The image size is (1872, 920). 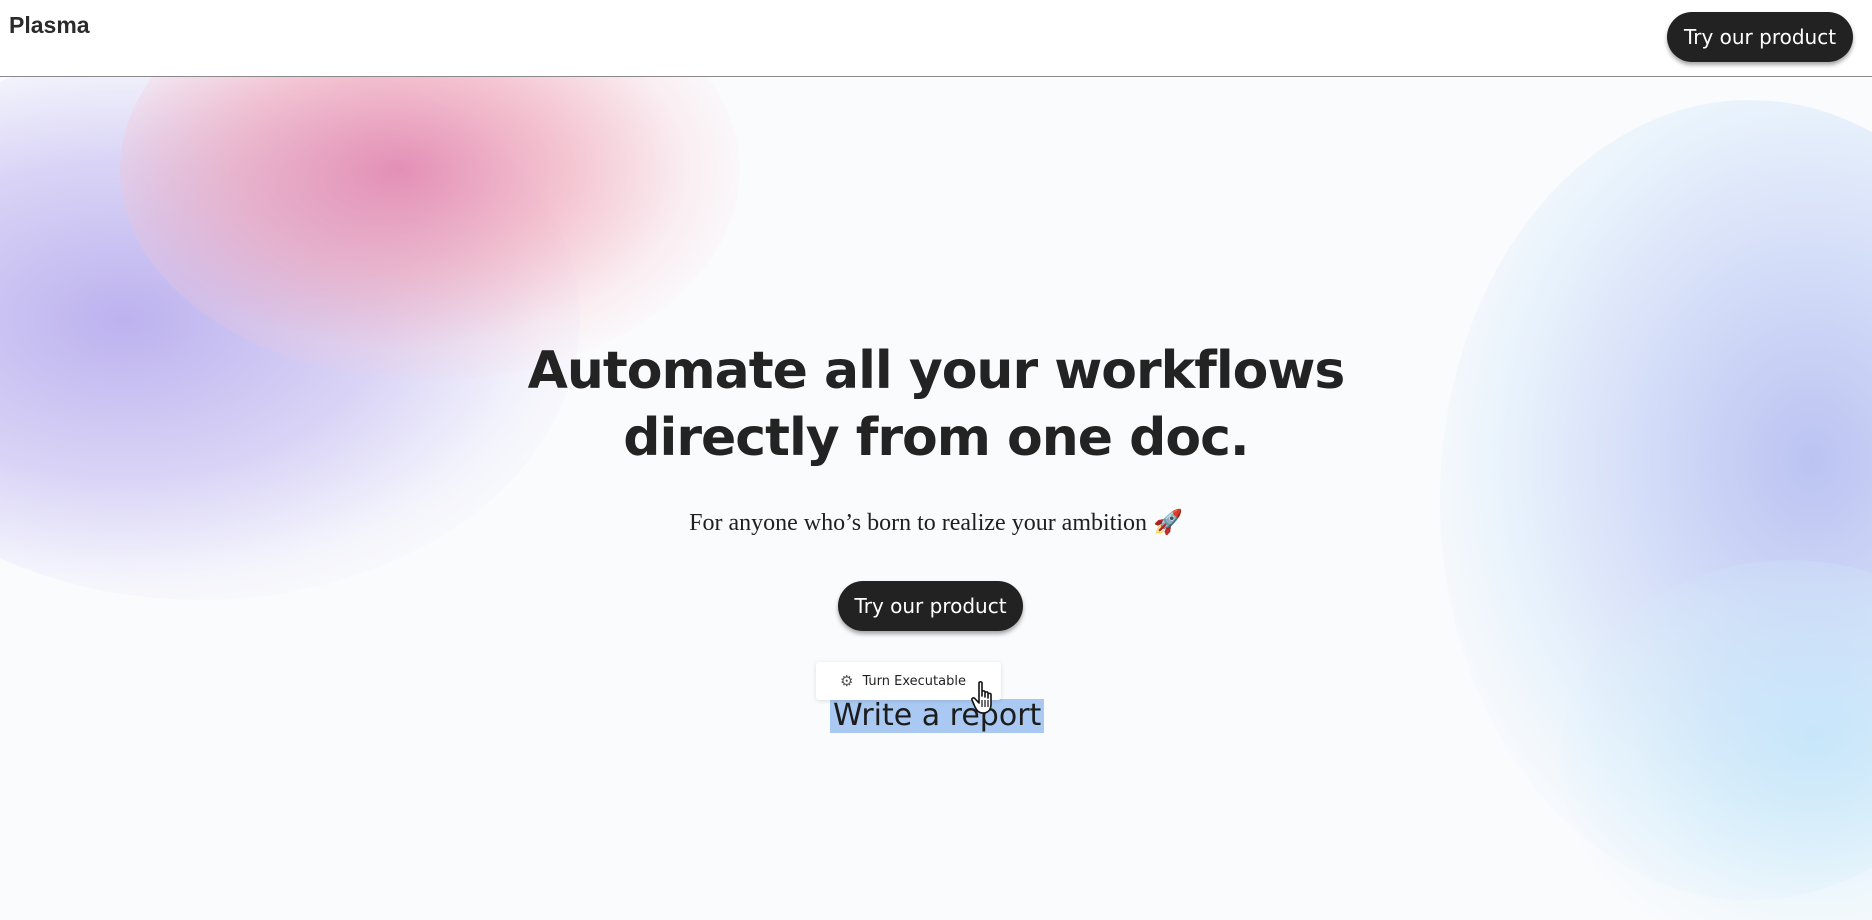 What do you see at coordinates (936, 38) in the screenshot?
I see `top-navbar: Plasma Try our product` at bounding box center [936, 38].